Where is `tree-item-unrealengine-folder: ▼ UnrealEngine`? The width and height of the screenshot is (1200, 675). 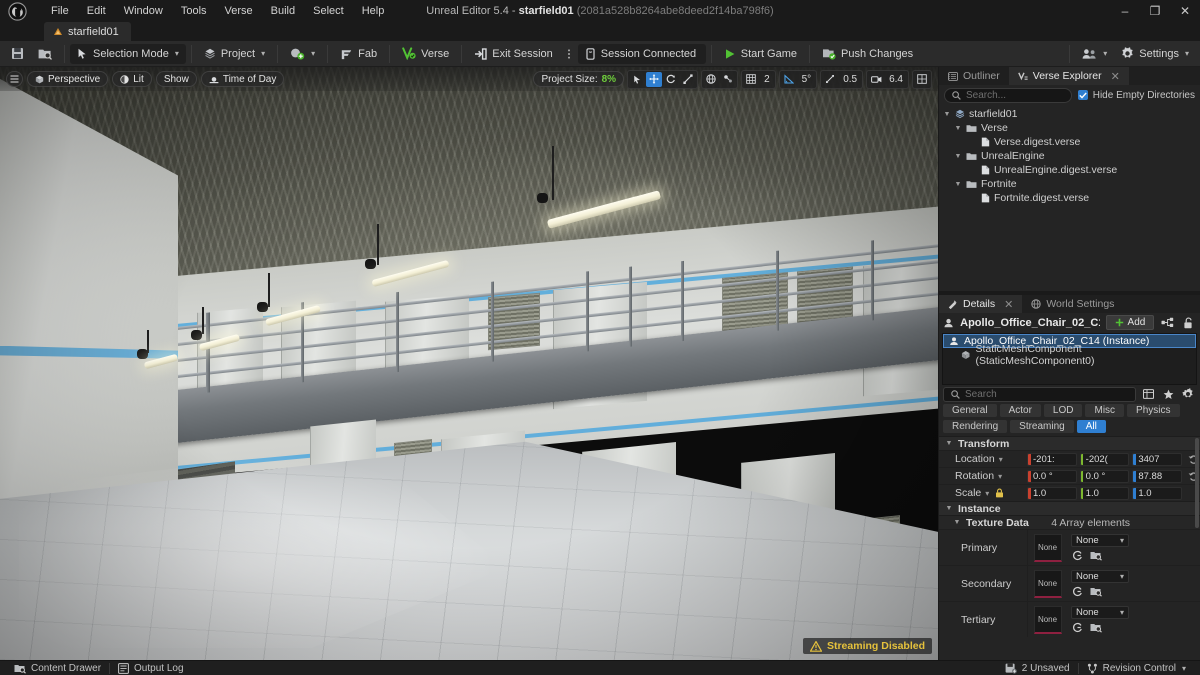
tree-item-unrealengine-folder: ▼ UnrealEngine is located at coordinates (1069, 156).